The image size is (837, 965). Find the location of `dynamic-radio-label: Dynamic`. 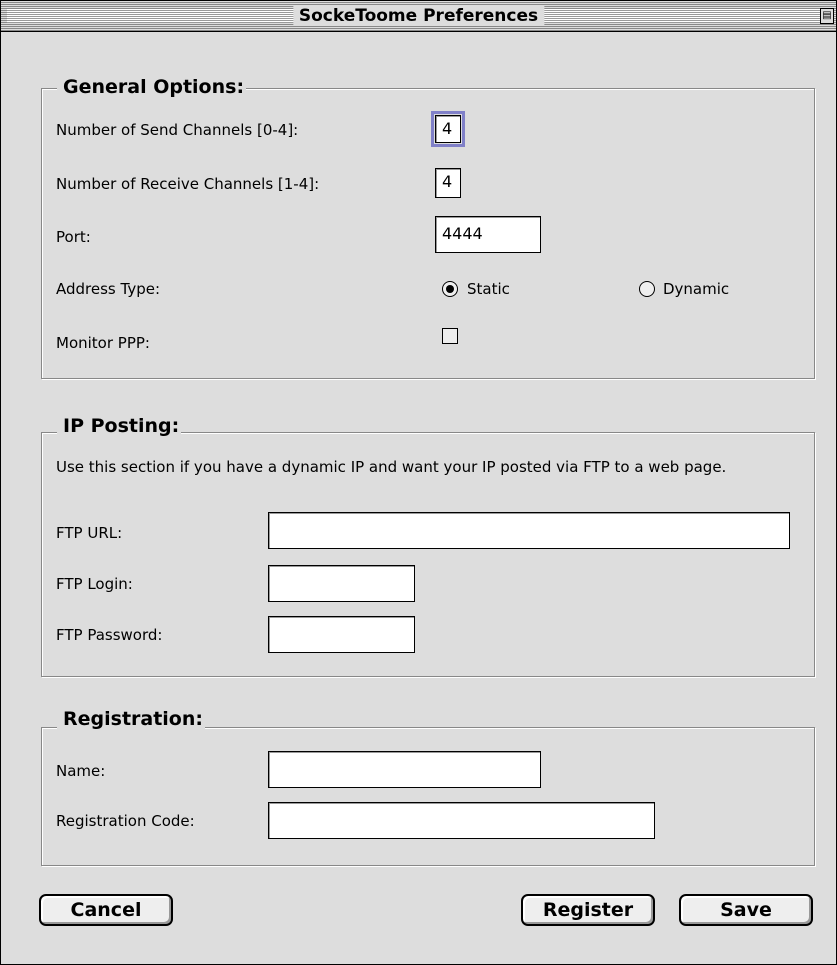

dynamic-radio-label: Dynamic is located at coordinates (696, 289).